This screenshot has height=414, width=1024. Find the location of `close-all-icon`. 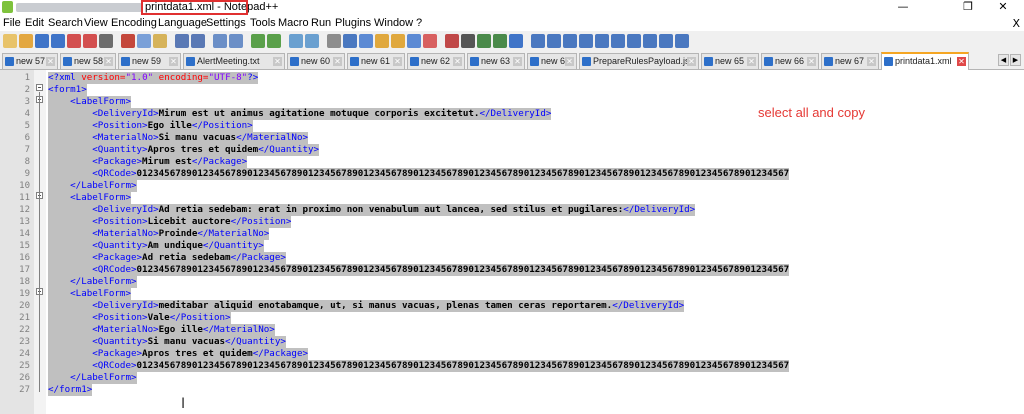

close-all-icon is located at coordinates (90, 41).